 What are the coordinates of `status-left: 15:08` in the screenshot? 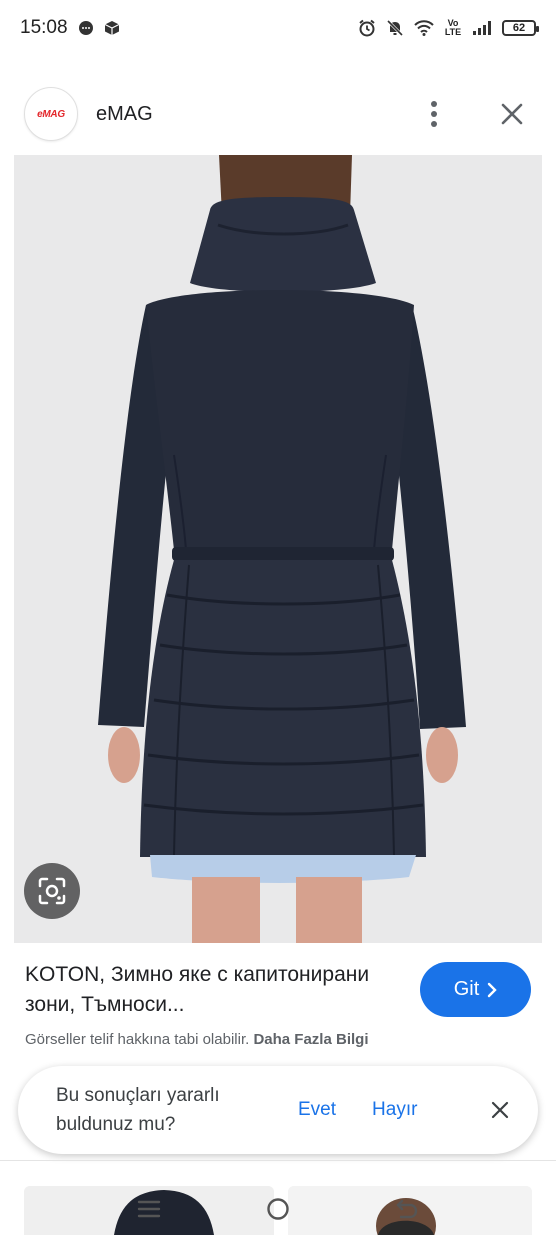 It's located at (70, 28).